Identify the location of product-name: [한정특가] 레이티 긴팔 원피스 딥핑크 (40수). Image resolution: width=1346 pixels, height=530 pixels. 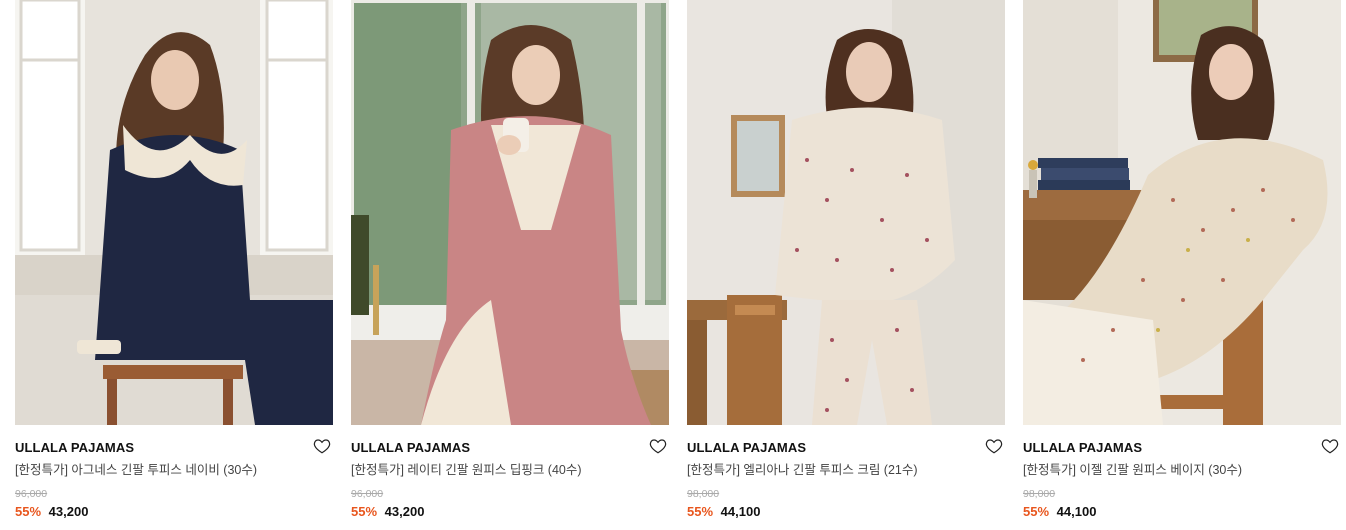
(466, 470).